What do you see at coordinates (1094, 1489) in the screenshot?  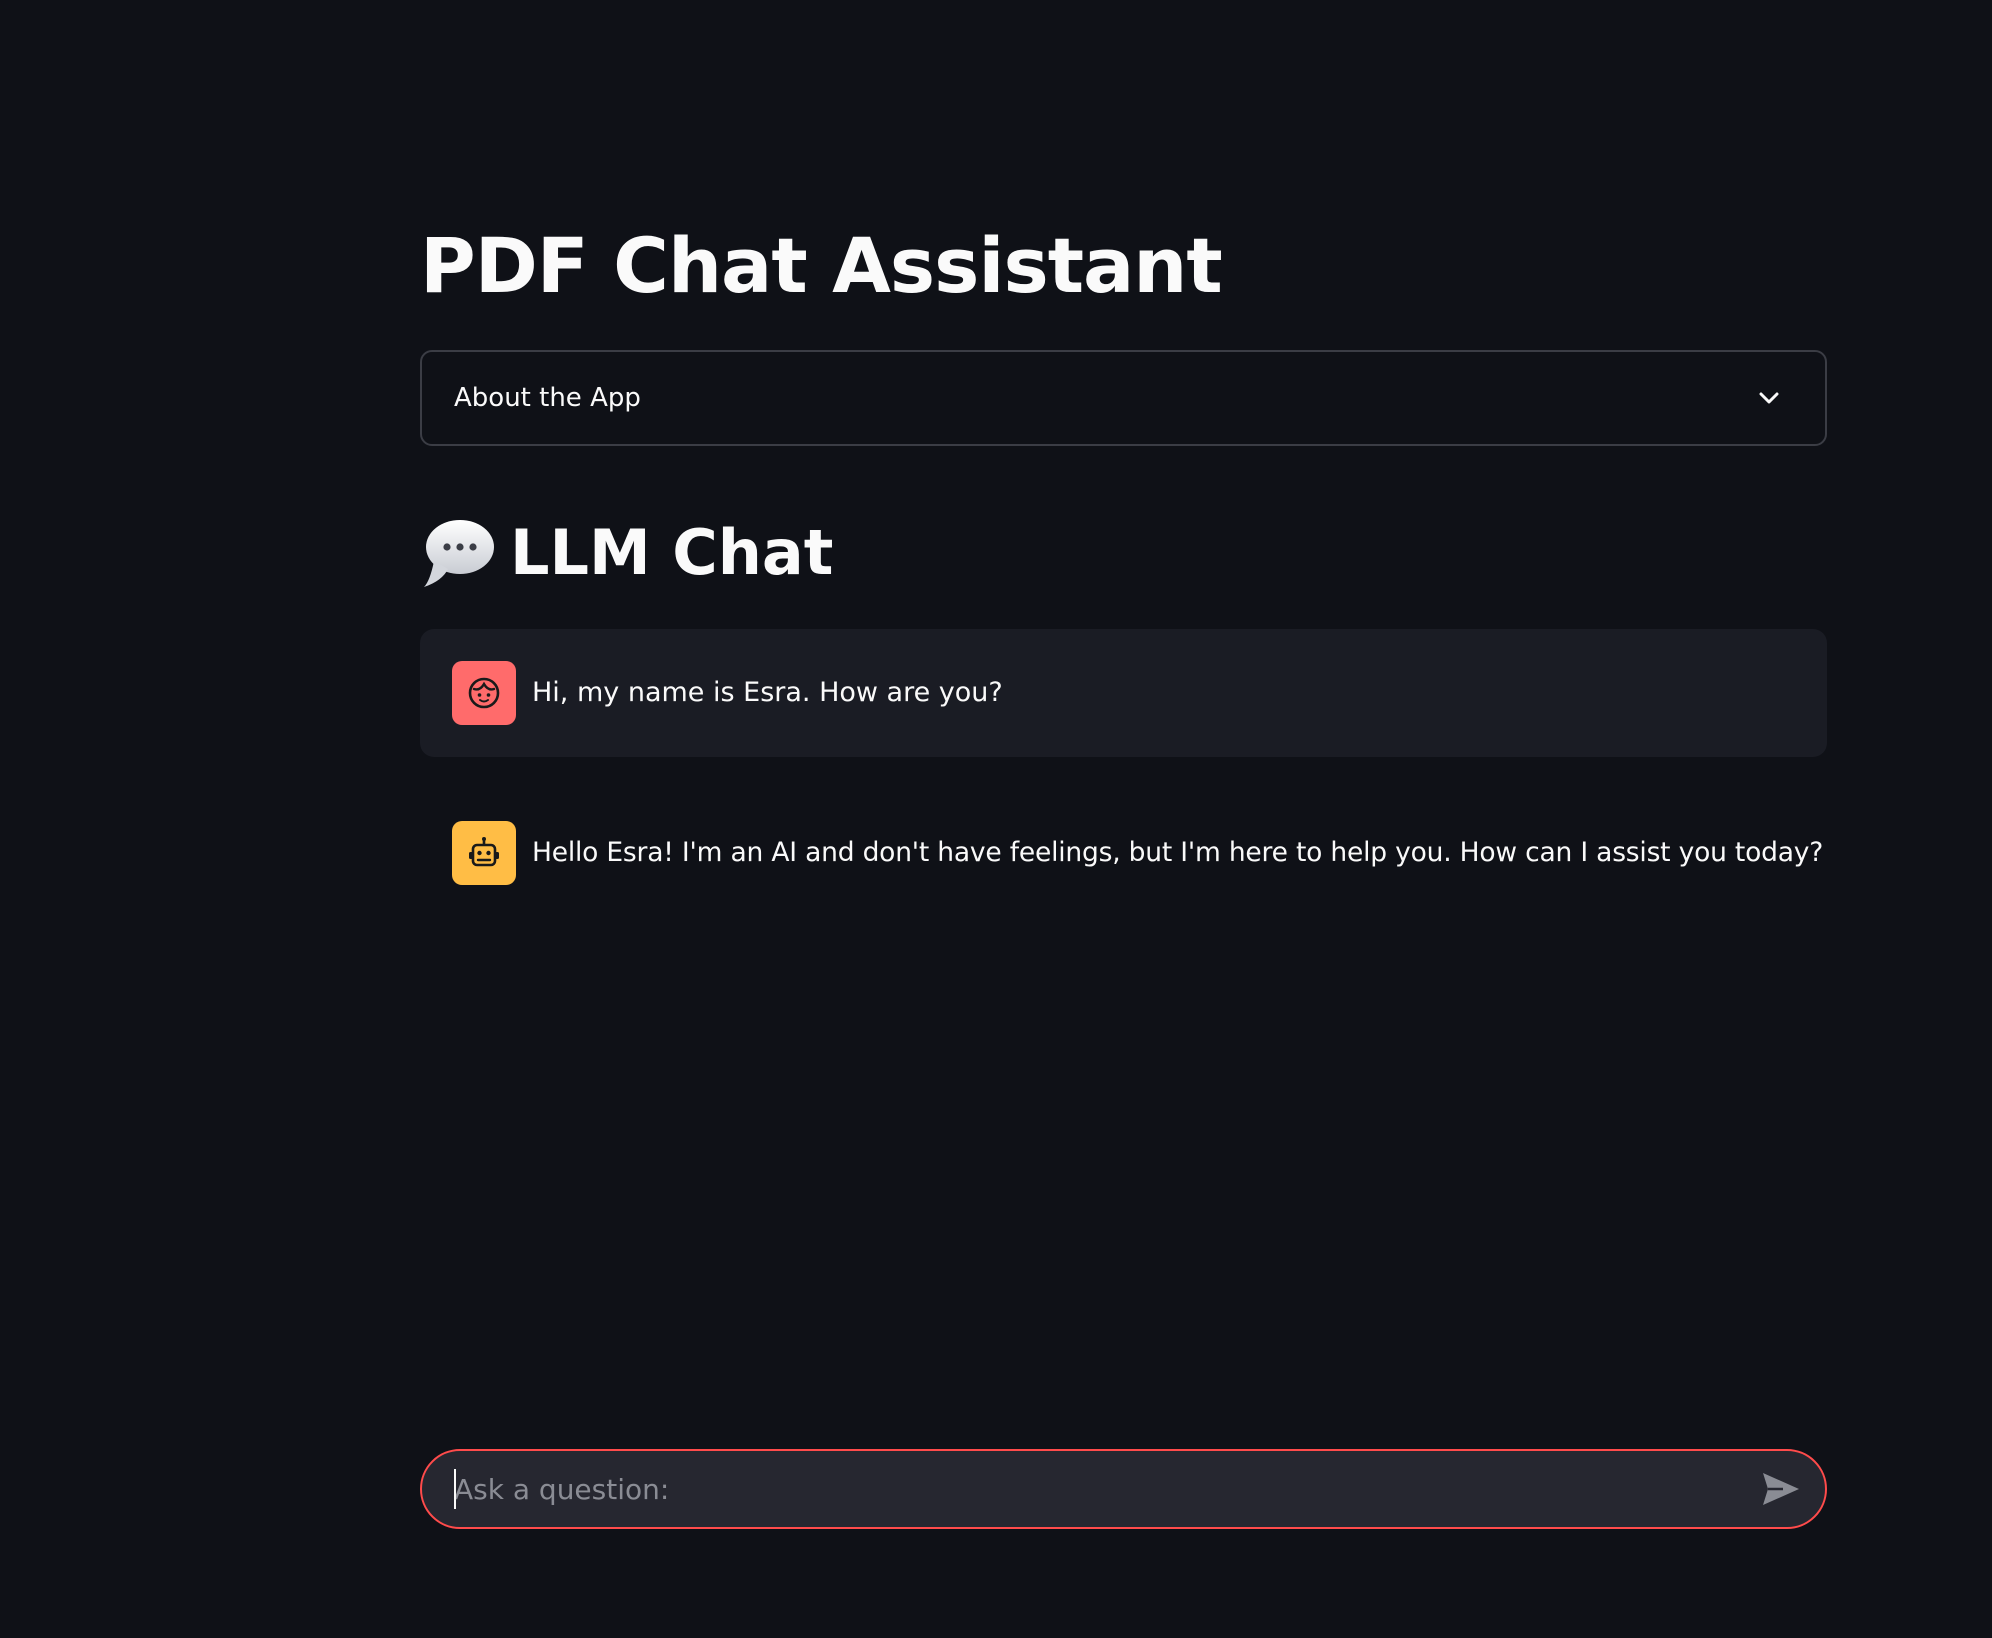 I see `chat-input` at bounding box center [1094, 1489].